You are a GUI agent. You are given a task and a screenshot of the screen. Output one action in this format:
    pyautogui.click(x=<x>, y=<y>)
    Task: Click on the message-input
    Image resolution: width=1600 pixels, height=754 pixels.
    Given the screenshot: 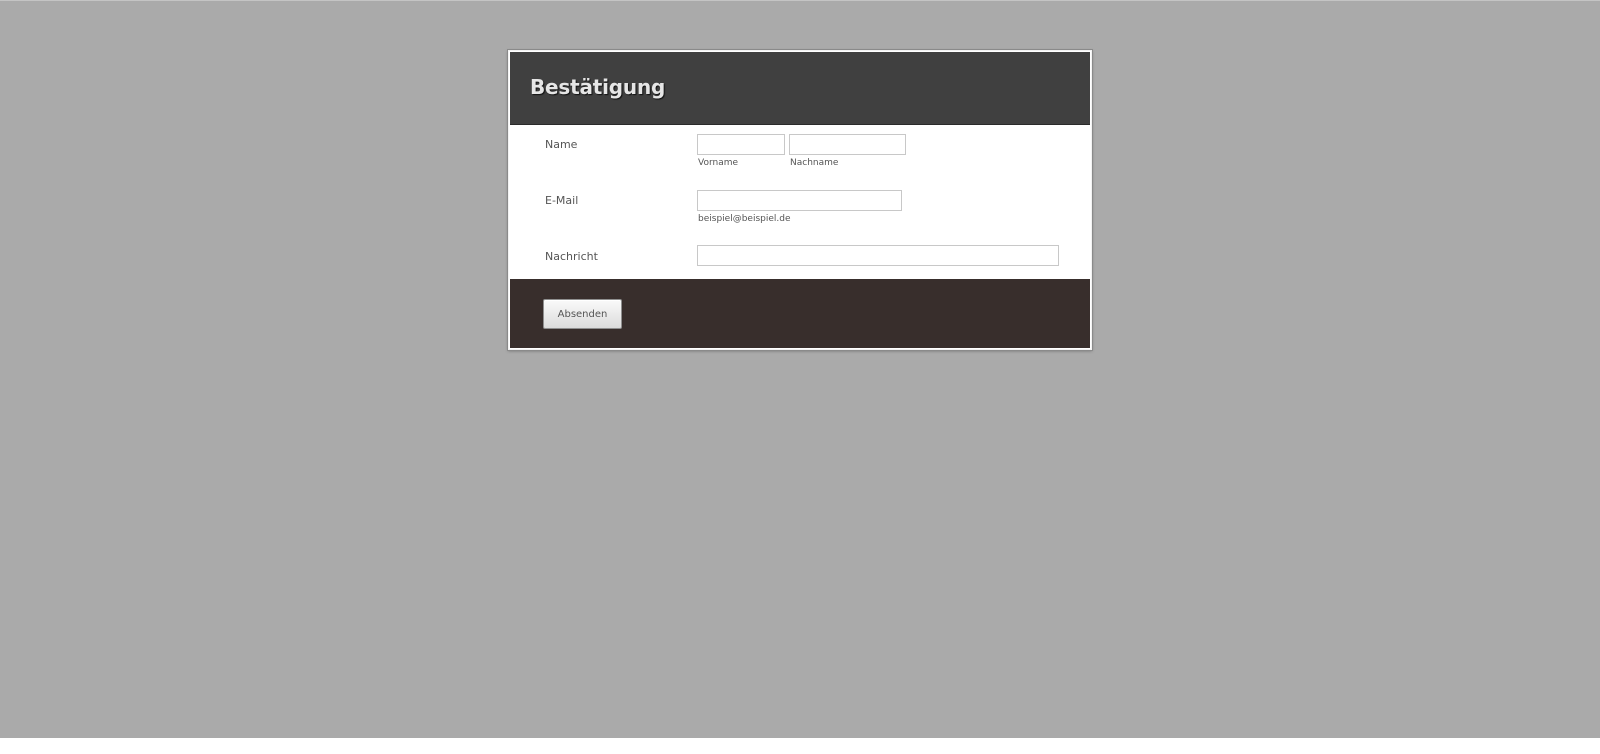 What is the action you would take?
    pyautogui.click(x=878, y=255)
    